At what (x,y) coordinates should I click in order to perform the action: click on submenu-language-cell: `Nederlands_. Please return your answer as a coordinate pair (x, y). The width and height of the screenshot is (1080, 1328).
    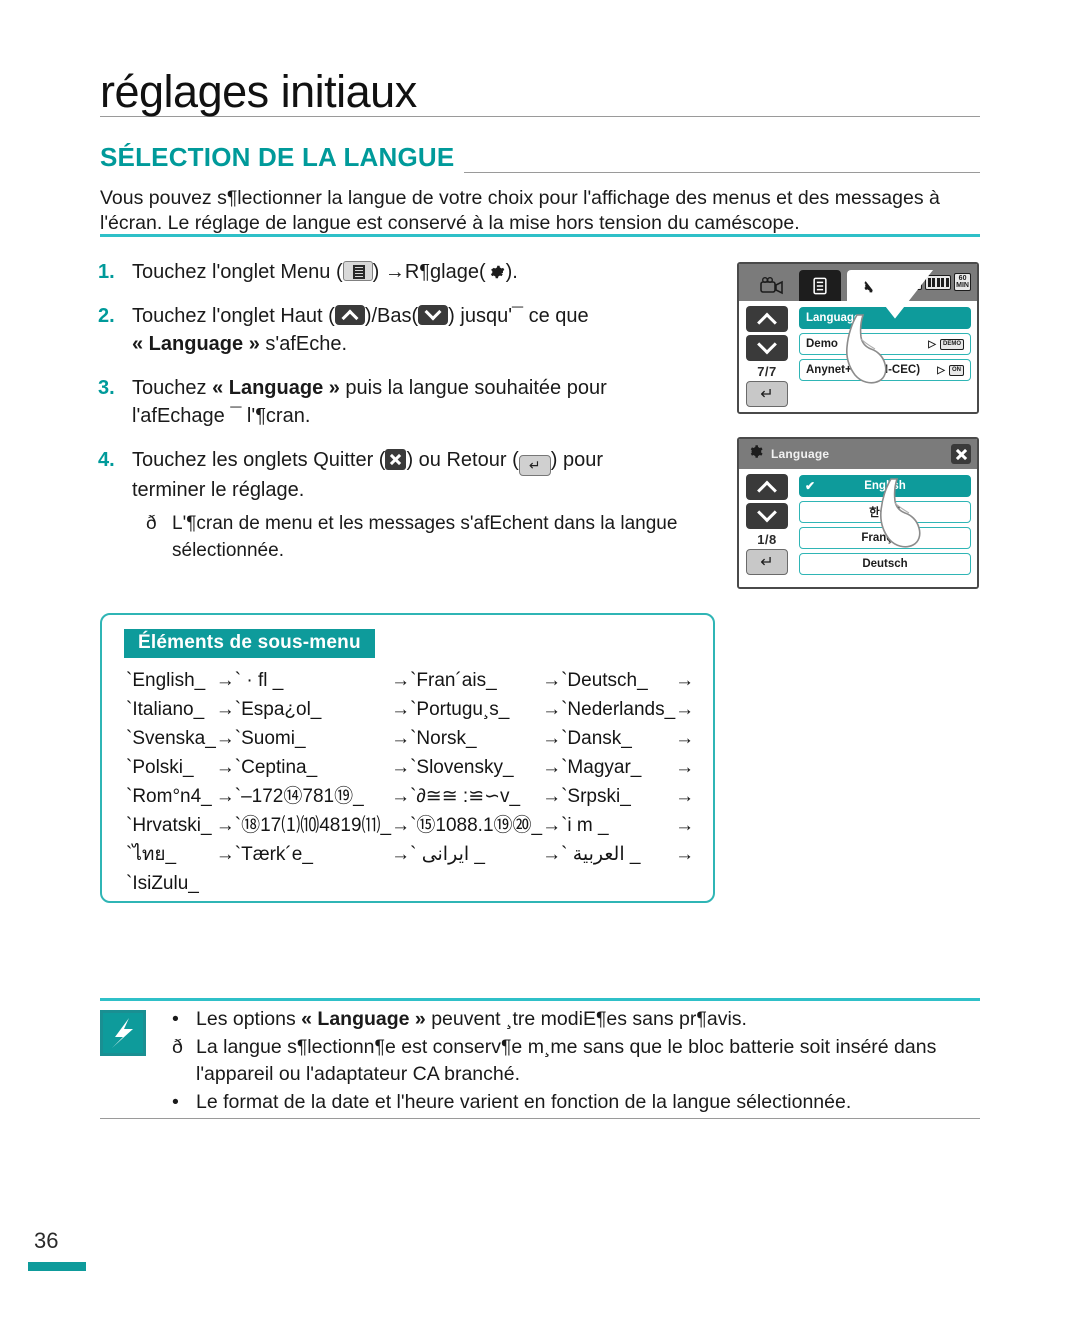
    Looking at the image, I should click on (618, 709).